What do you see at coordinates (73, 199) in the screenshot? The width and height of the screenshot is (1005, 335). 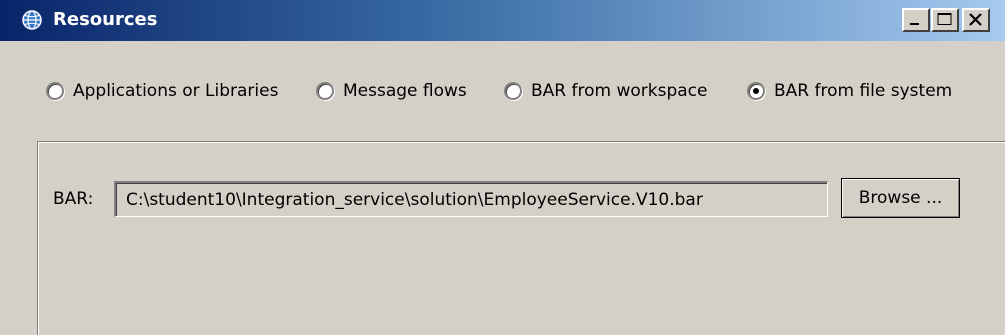 I see `bar-field-label: BAR:` at bounding box center [73, 199].